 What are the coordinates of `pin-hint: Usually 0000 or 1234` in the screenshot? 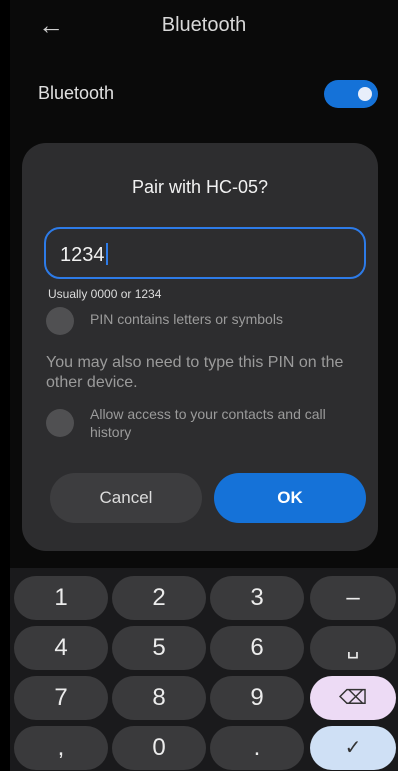 It's located at (105, 294).